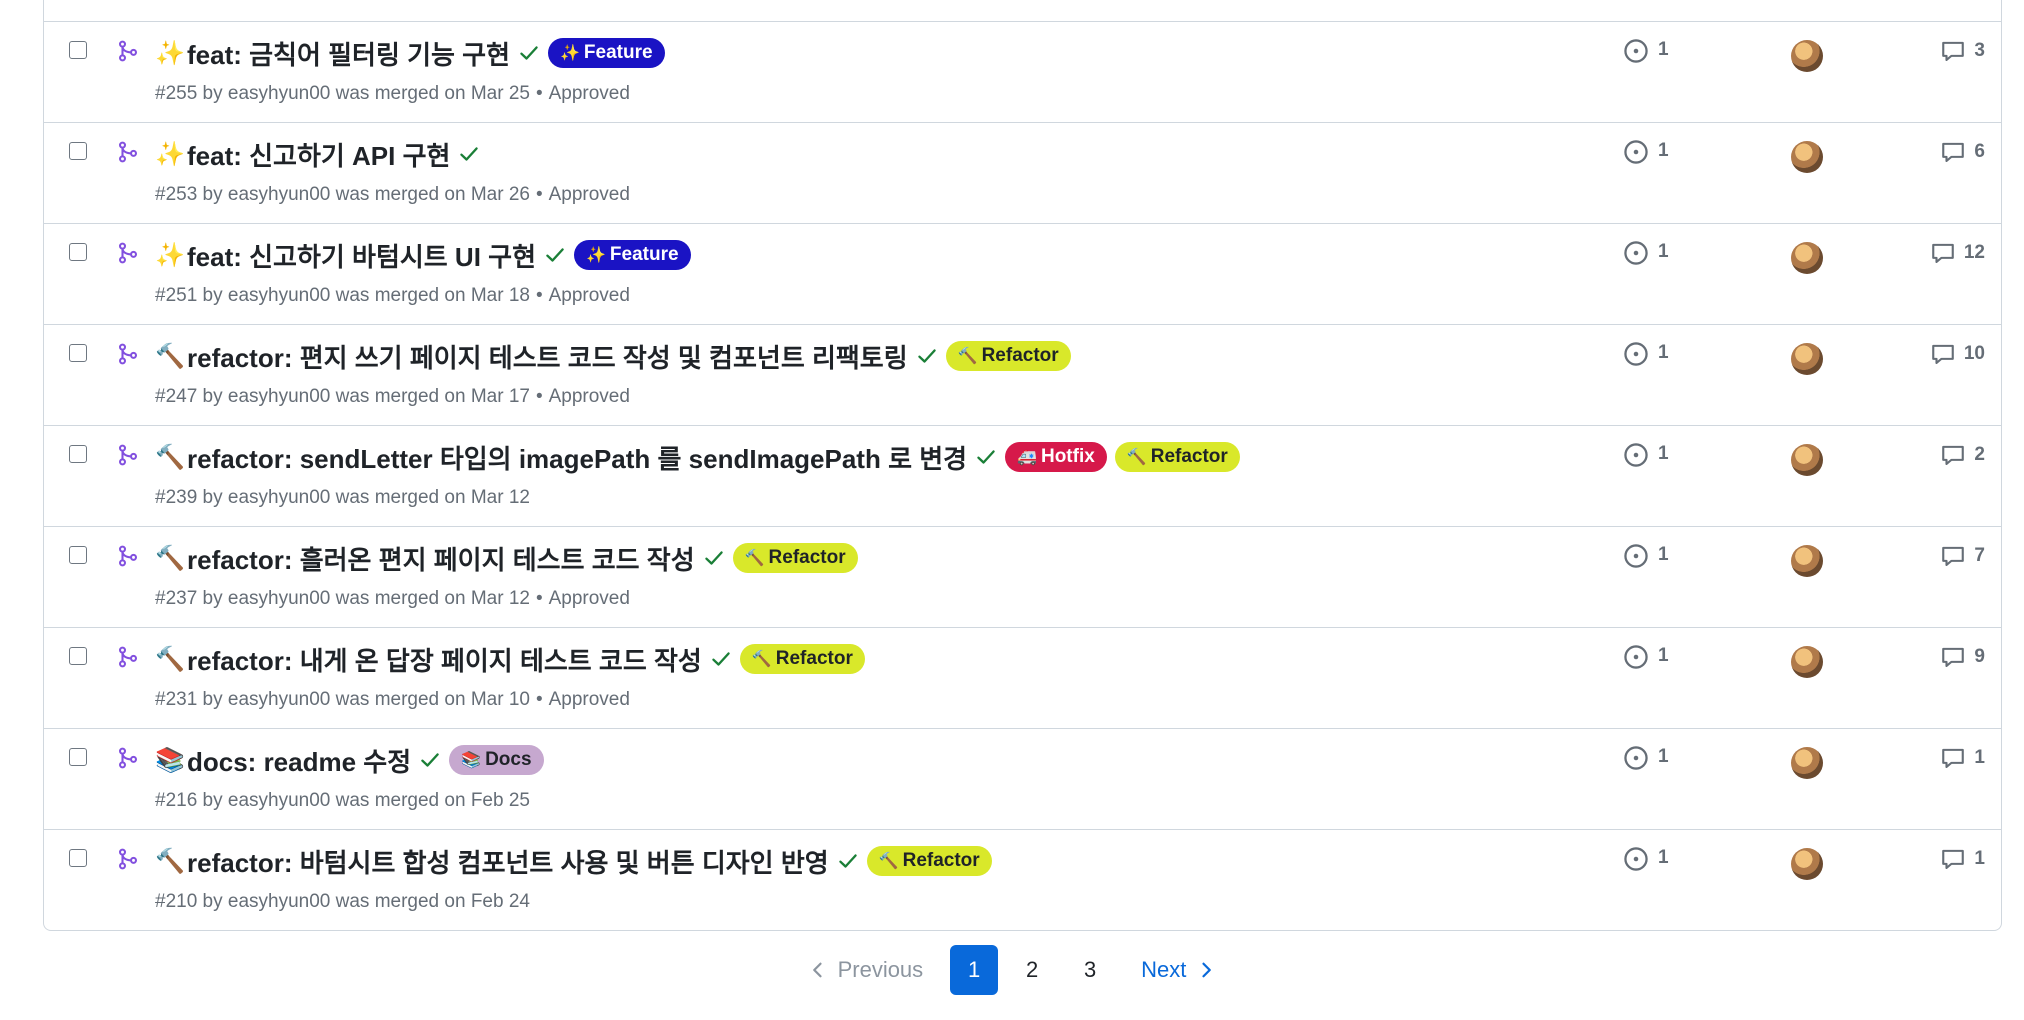 This screenshot has height=1020, width=2024. I want to click on meta-text: #255 by easyhyun00 was merged on Mar 25, so click(342, 93).